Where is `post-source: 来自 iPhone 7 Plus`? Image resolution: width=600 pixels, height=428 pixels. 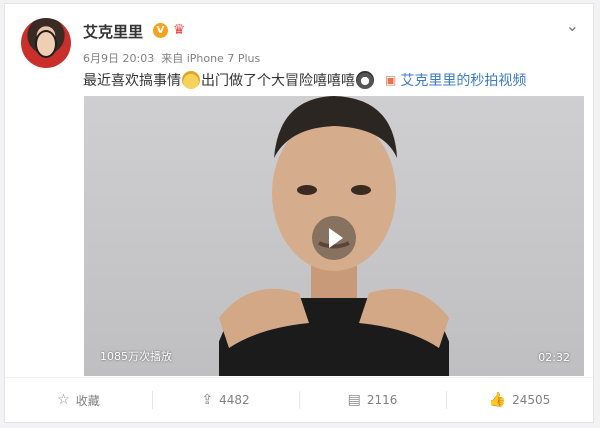
post-source: 来自 iPhone 7 Plus is located at coordinates (211, 58).